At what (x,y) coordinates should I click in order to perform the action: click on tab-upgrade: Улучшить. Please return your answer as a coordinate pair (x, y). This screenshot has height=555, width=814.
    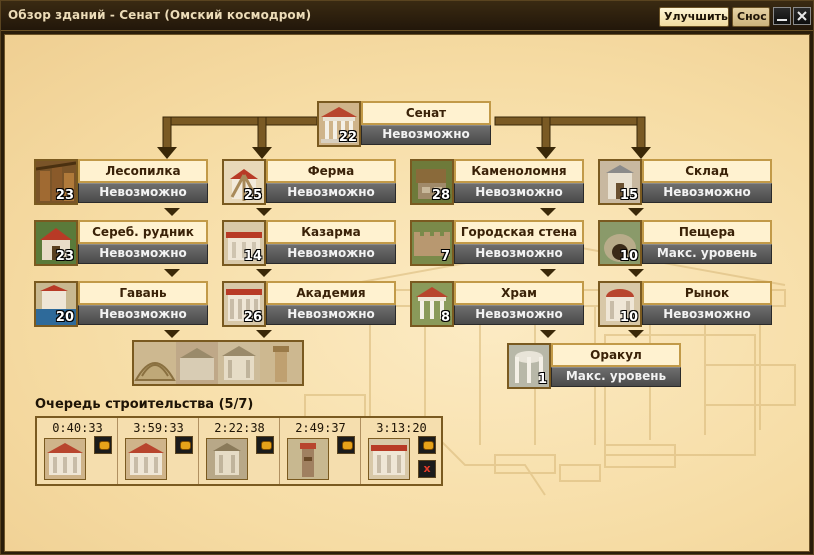
    Looking at the image, I should click on (694, 17).